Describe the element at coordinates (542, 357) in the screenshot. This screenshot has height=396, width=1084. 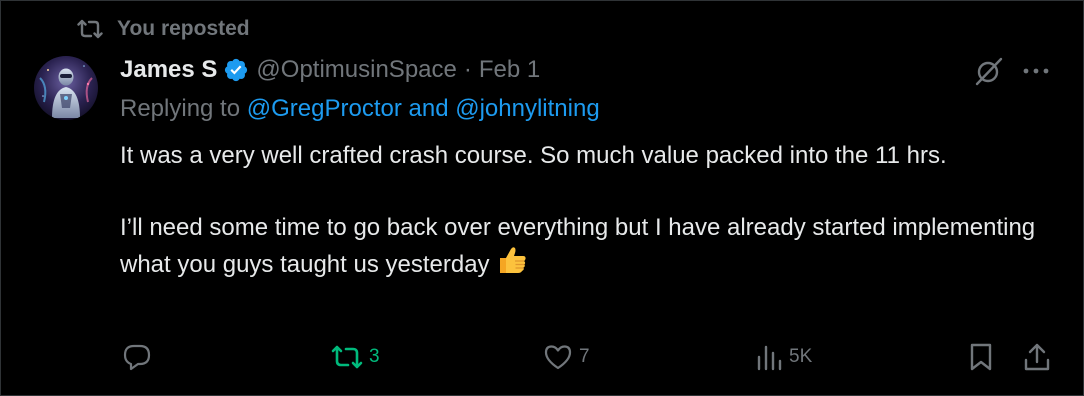
I see `action-bar: 3 7 5K` at that location.